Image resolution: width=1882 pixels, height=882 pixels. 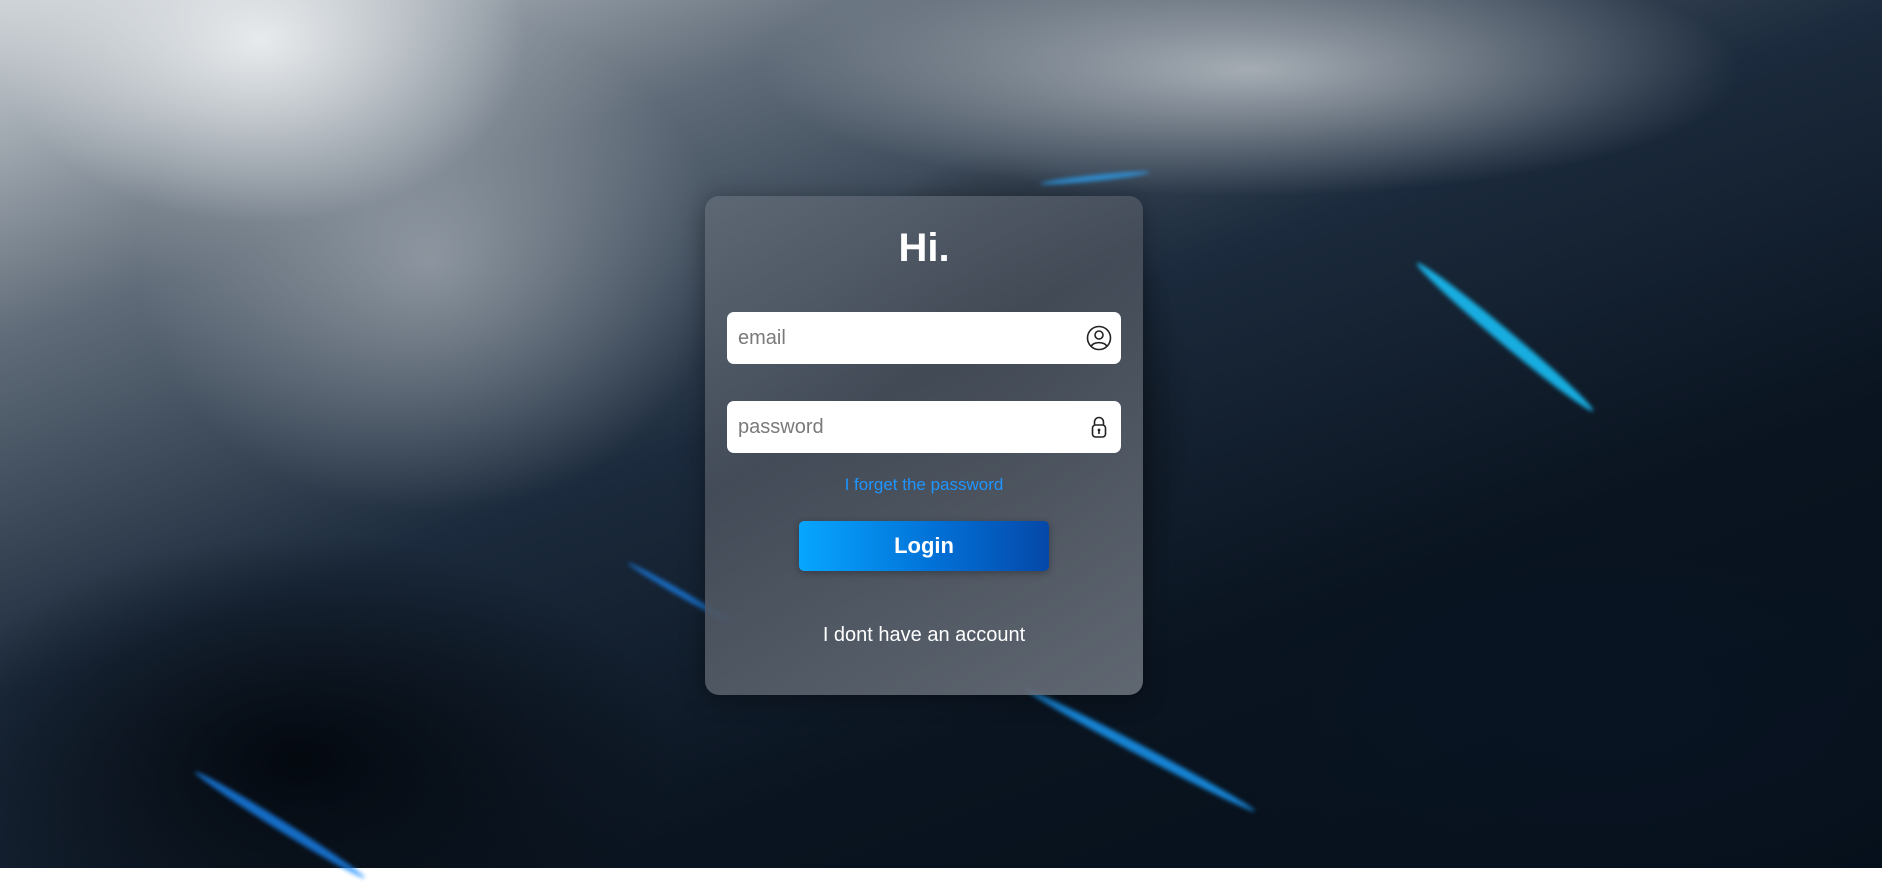 What do you see at coordinates (902, 427) in the screenshot?
I see `password-input` at bounding box center [902, 427].